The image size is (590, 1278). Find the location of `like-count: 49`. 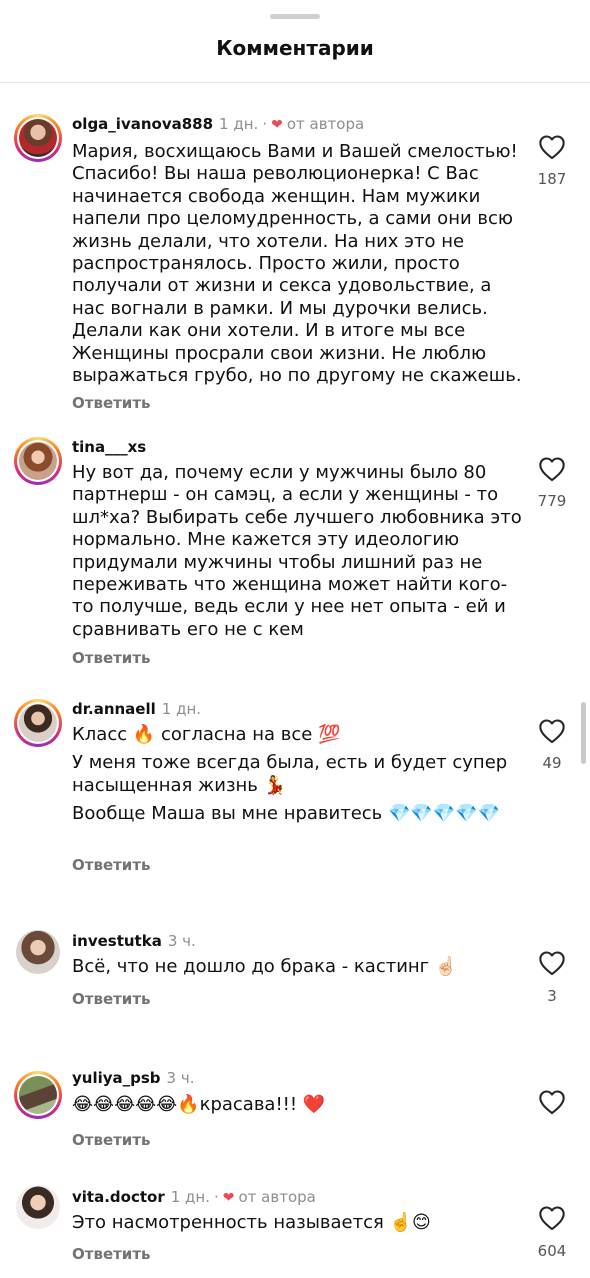

like-count: 49 is located at coordinates (552, 763).